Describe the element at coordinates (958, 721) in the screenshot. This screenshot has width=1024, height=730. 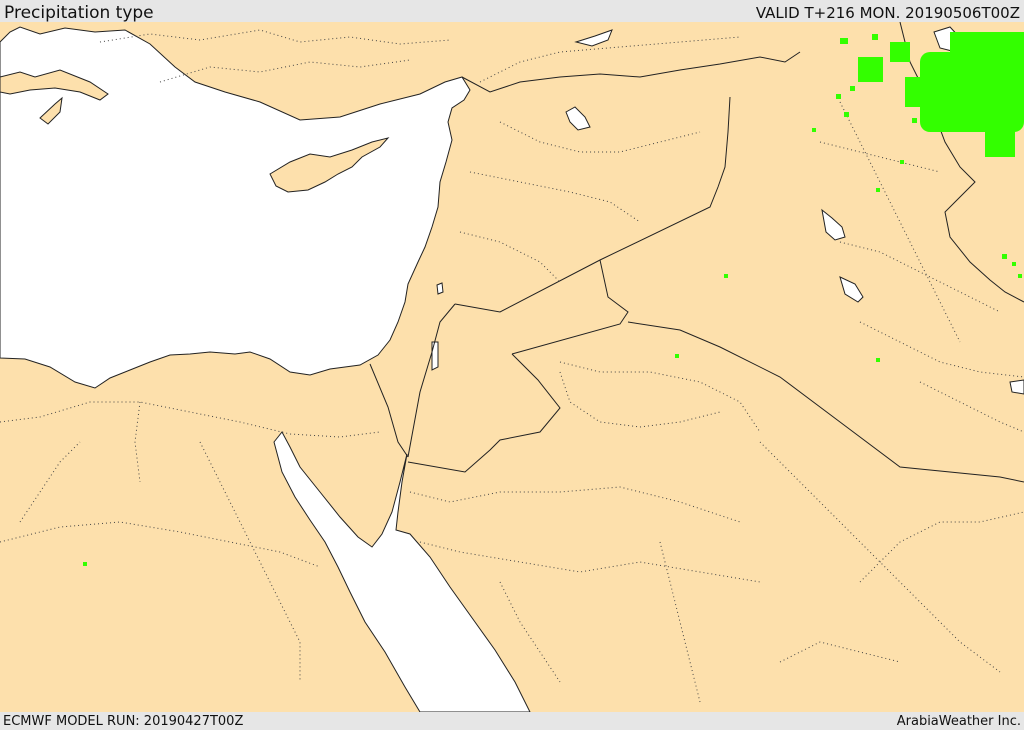
I see `credit-label: ArabiaWeather Inc.` at that location.